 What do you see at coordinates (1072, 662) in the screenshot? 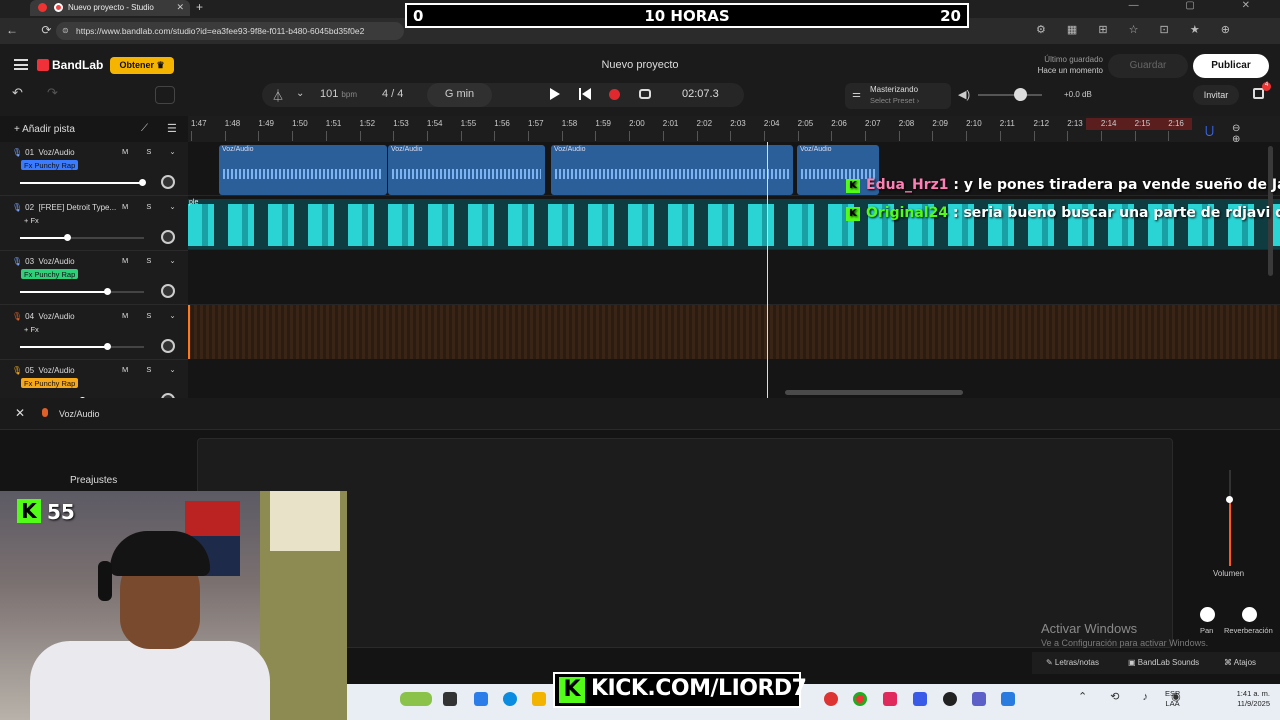
I see `lyrics-notes-button: ✎ Letras/notas` at bounding box center [1072, 662].